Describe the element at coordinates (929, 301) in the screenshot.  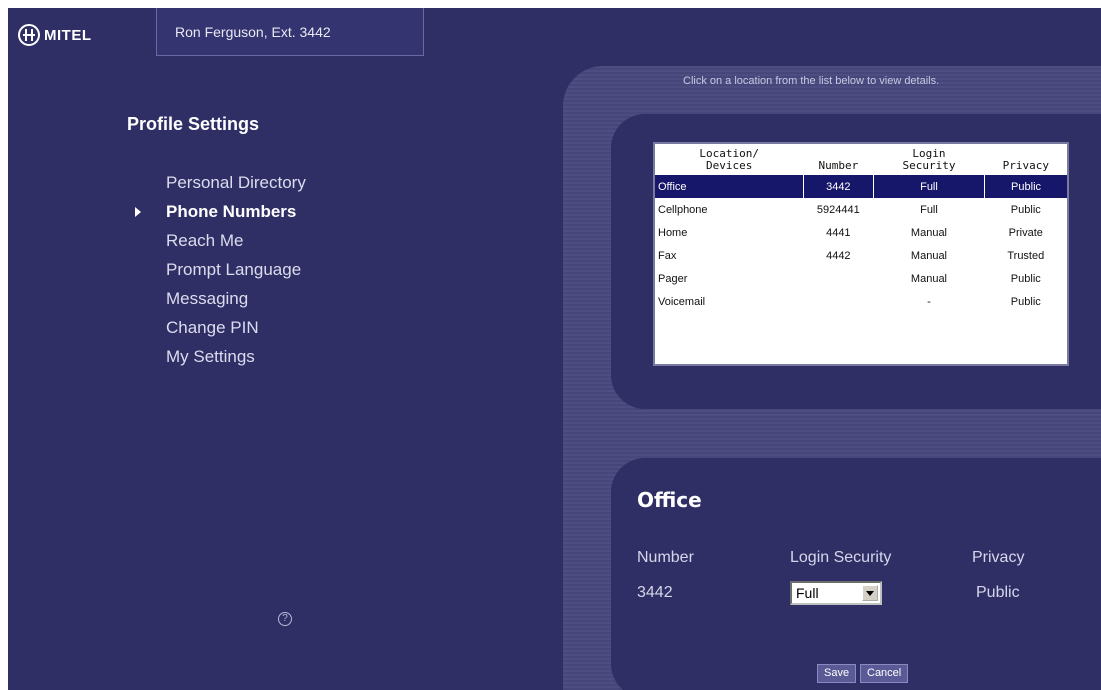
I see `cell-login: -` at that location.